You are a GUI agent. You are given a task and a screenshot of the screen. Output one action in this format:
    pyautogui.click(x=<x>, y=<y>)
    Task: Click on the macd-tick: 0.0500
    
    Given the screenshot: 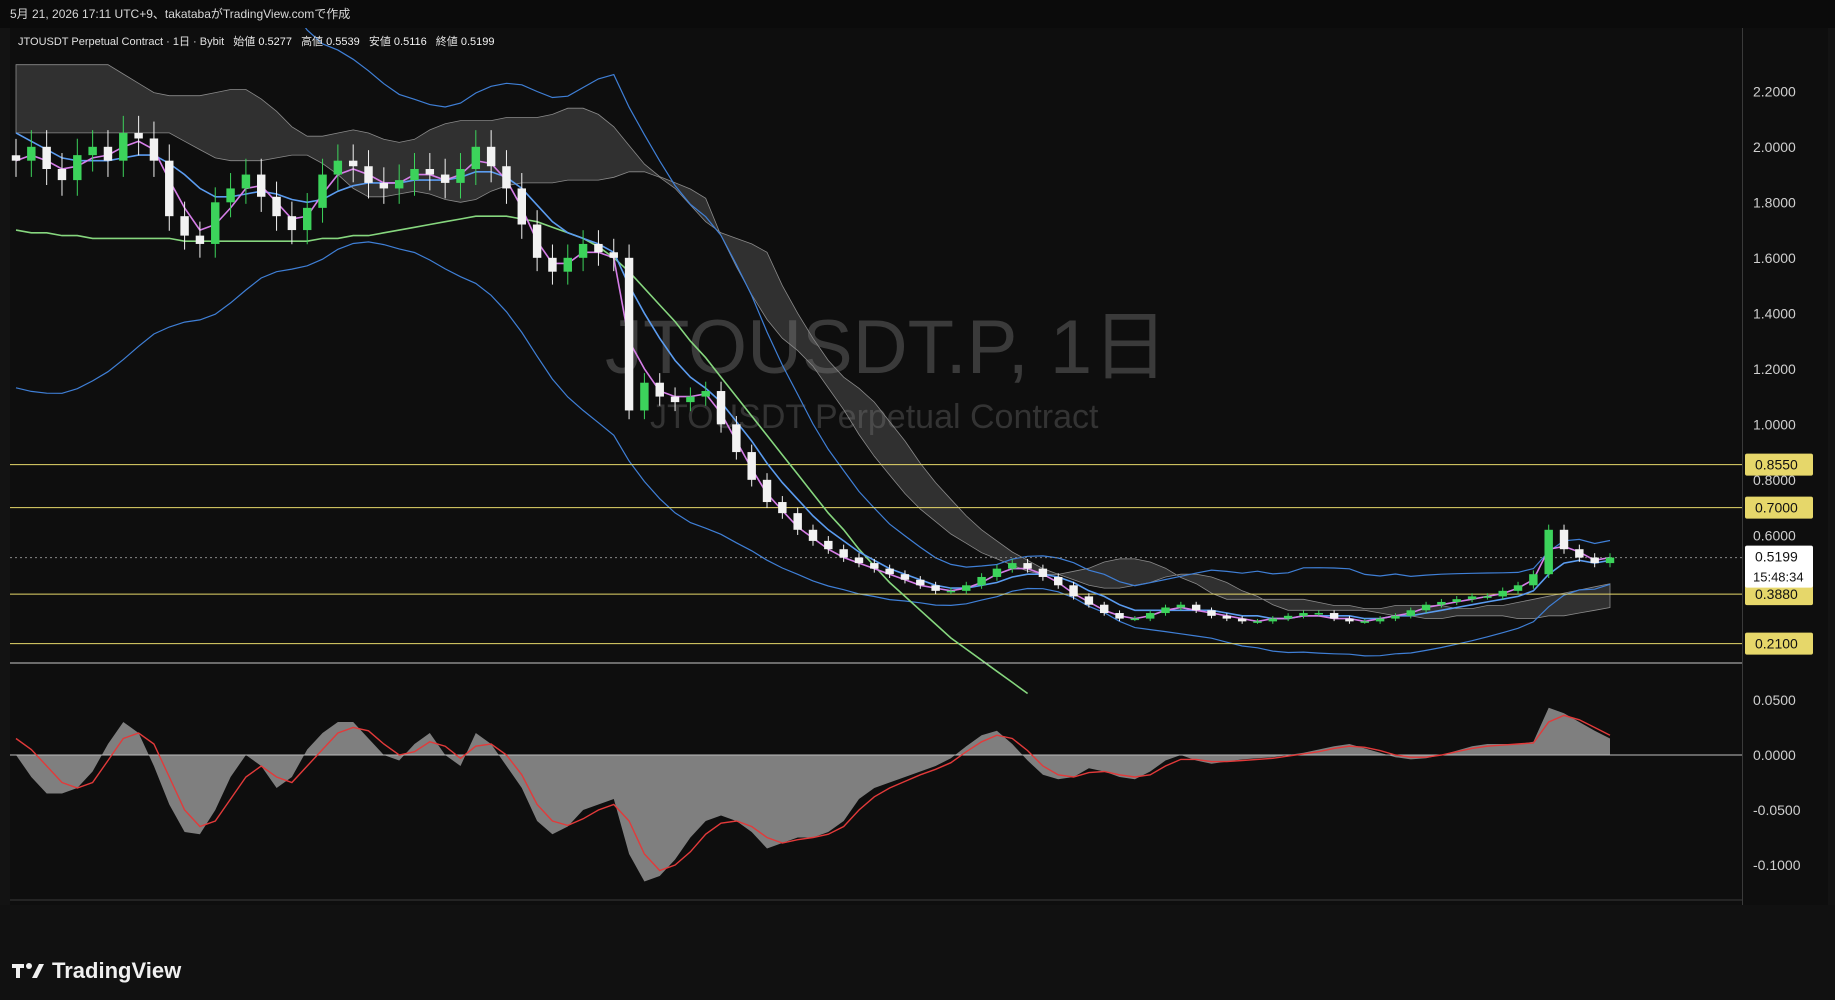 What is the action you would take?
    pyautogui.click(x=1774, y=700)
    